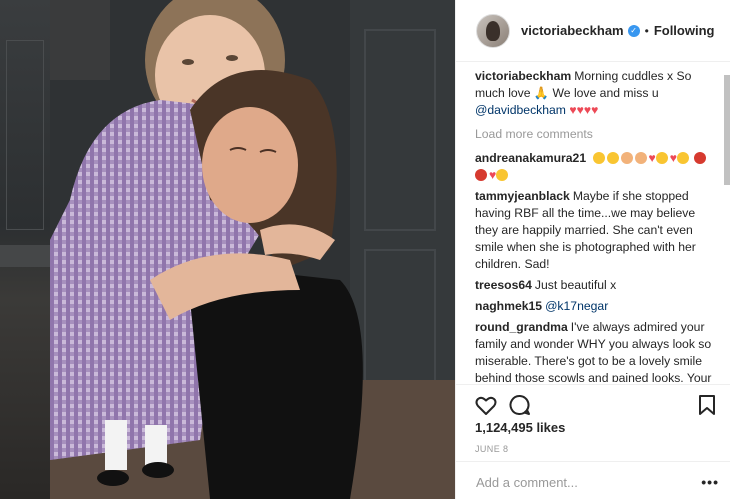 The width and height of the screenshot is (730, 499). Describe the element at coordinates (25, 256) in the screenshot. I see `background-band` at that location.